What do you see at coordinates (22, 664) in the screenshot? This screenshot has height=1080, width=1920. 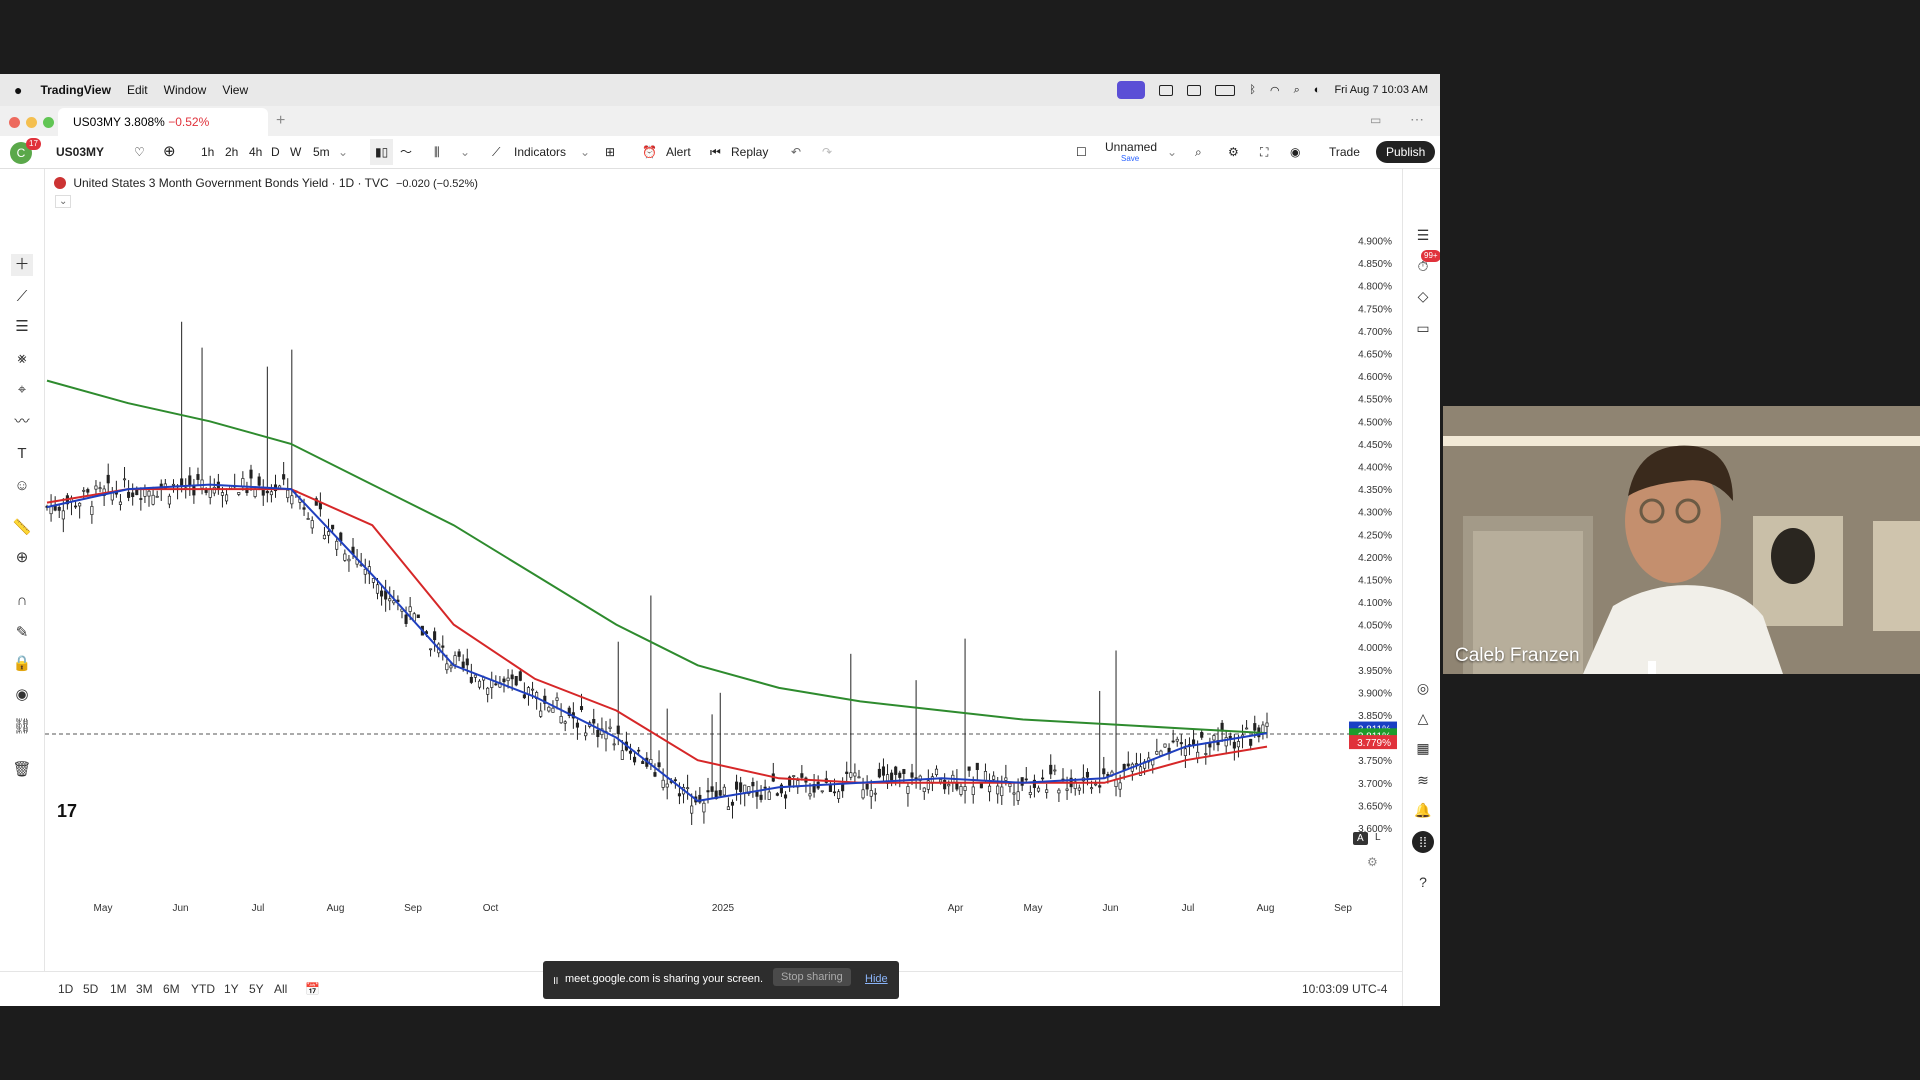 I see `lock-icon: 🔒` at bounding box center [22, 664].